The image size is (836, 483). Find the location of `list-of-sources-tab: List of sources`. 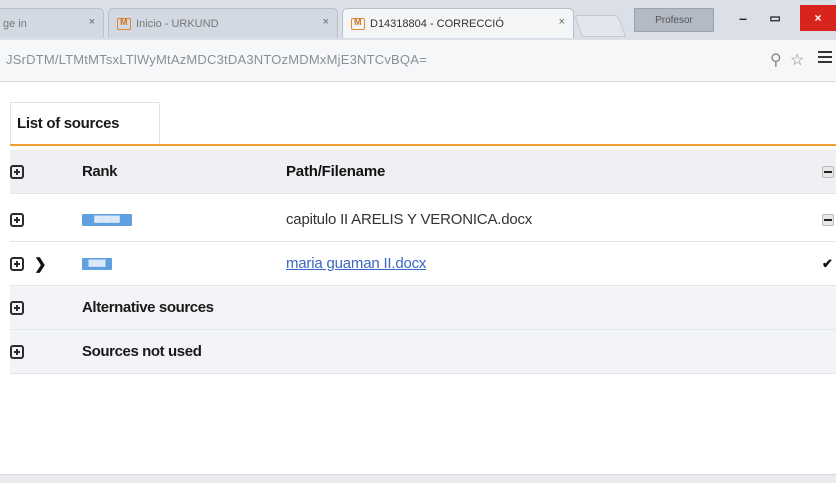

list-of-sources-tab: List of sources is located at coordinates (85, 123).